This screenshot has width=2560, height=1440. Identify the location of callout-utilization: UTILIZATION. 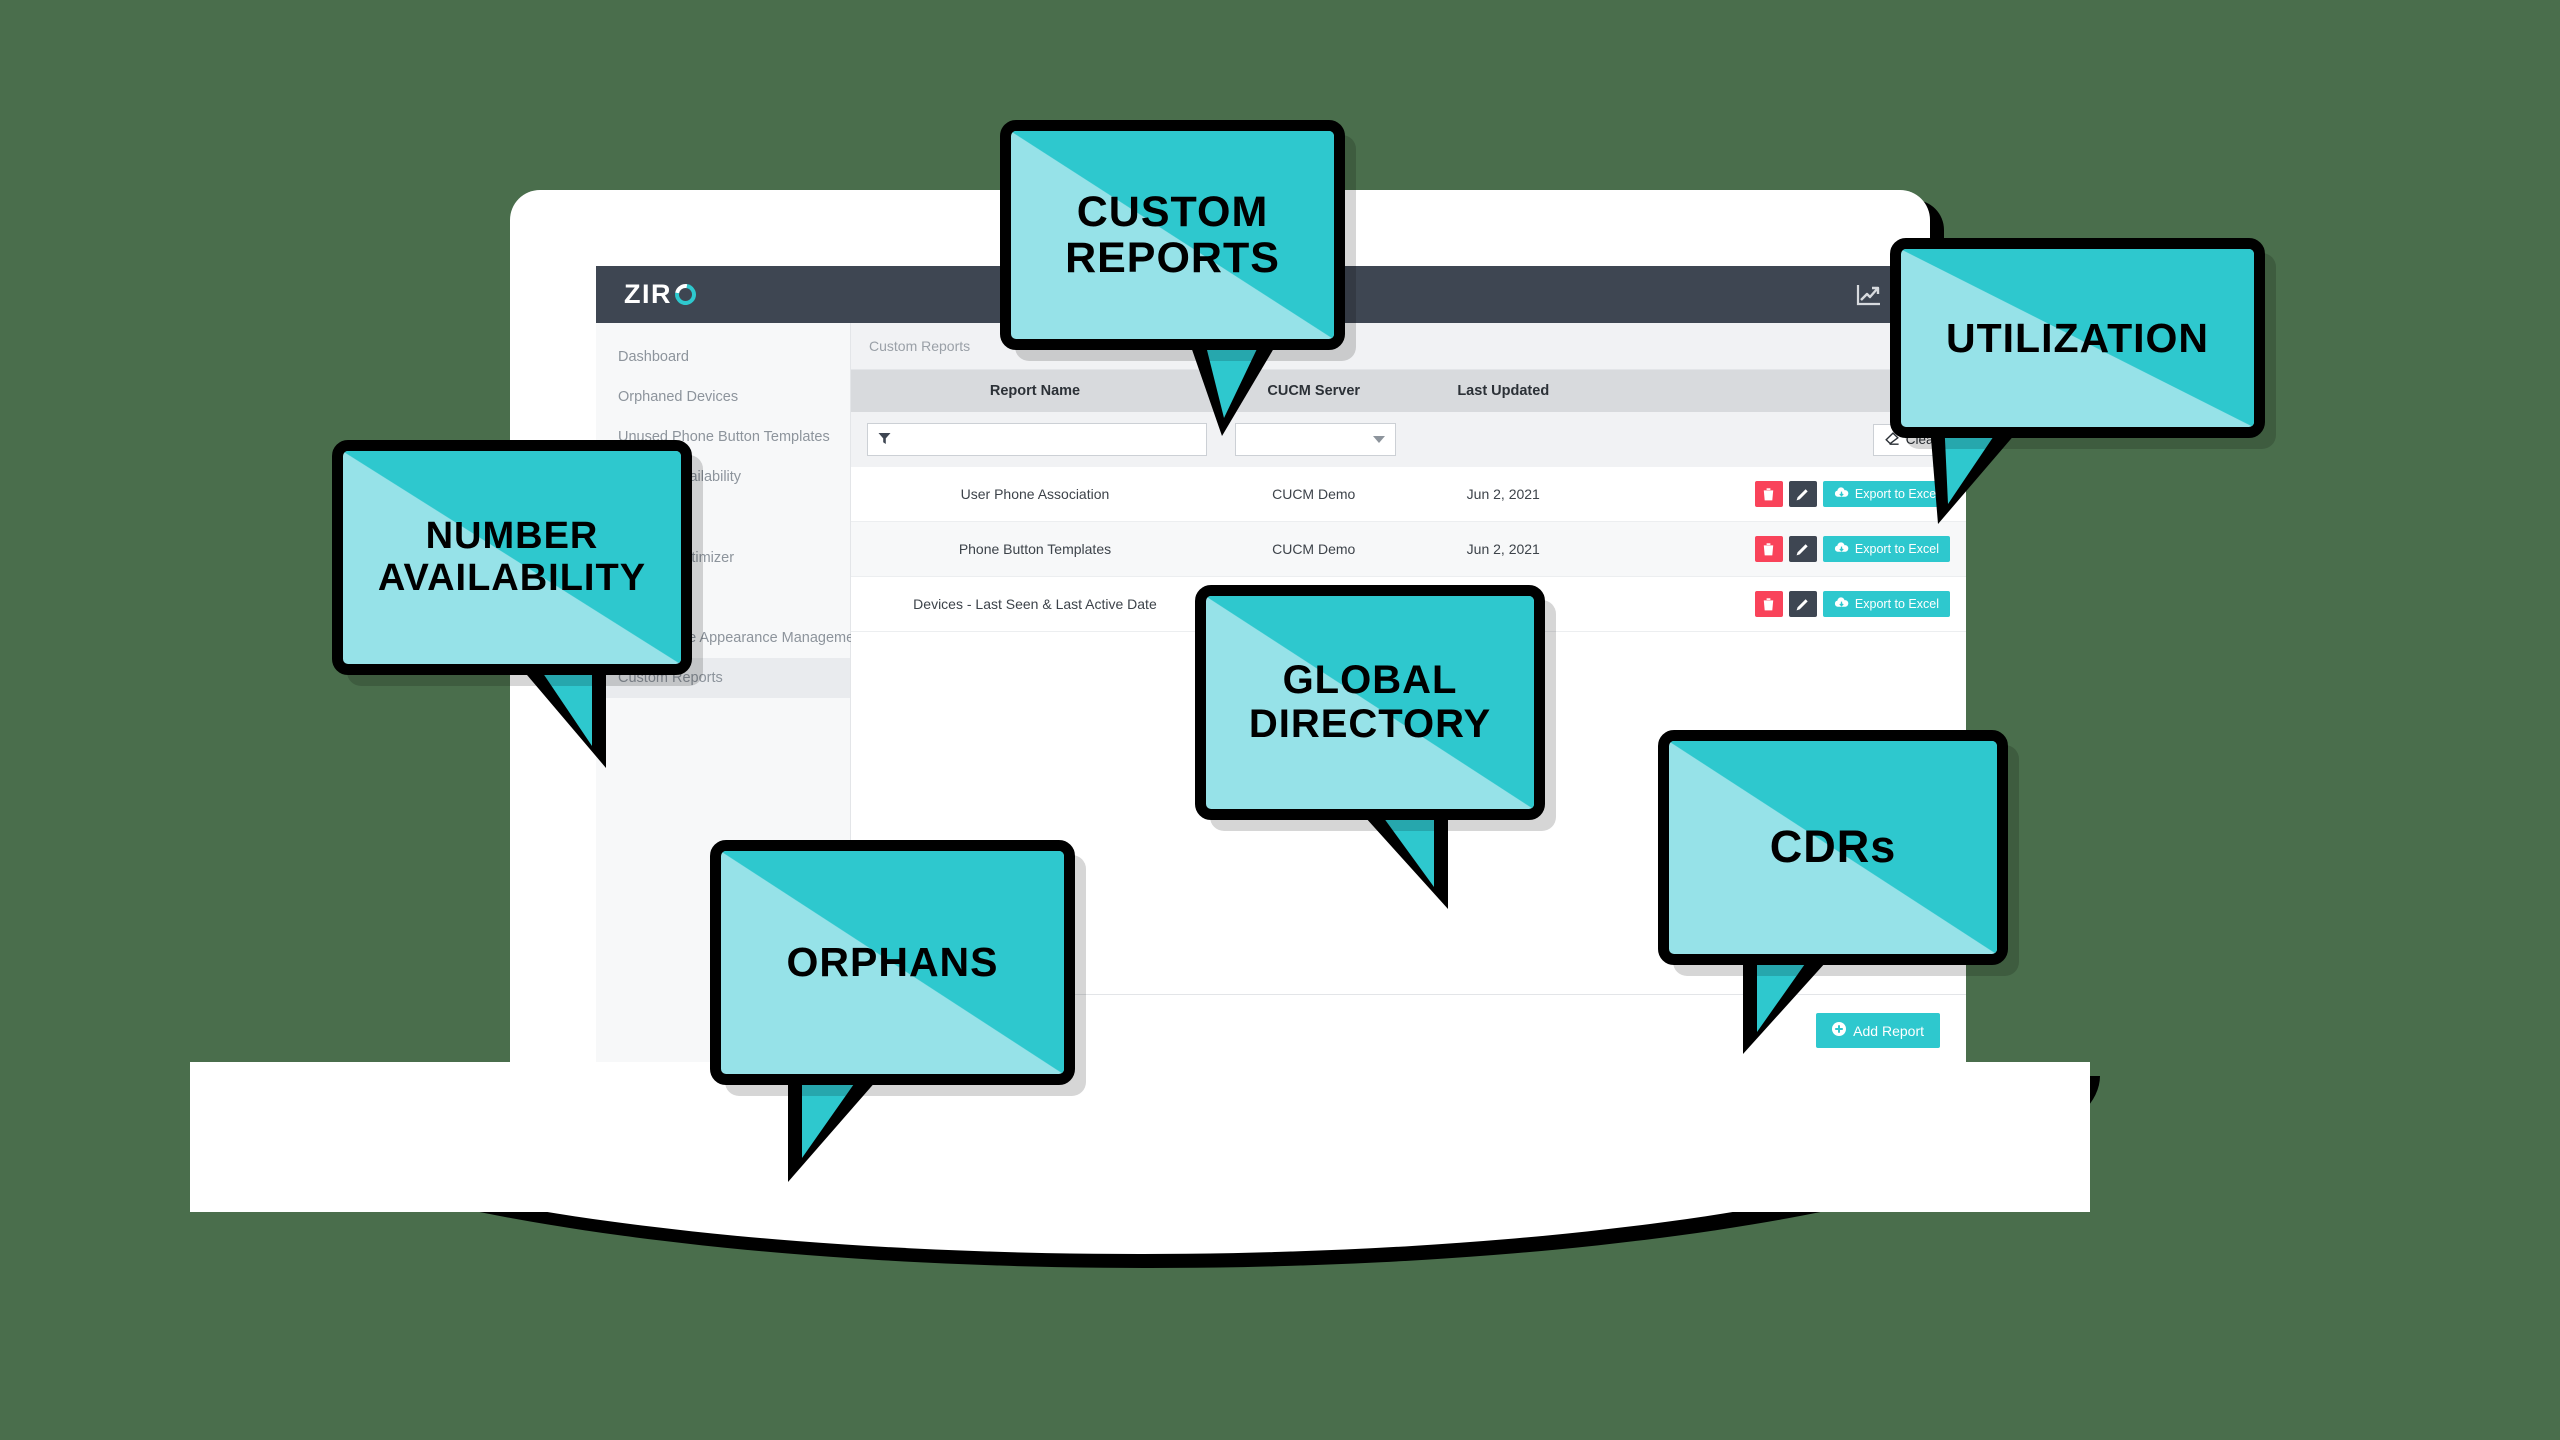
(2077, 338).